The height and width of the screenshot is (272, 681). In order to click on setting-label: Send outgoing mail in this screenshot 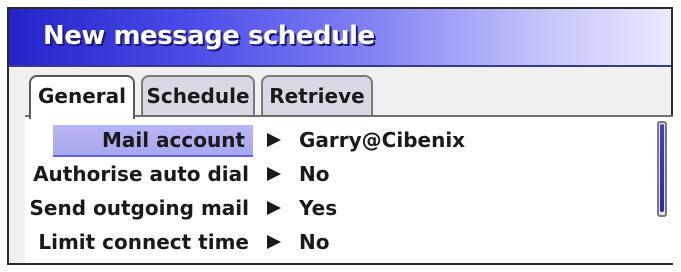, I will do `click(139, 208)`.